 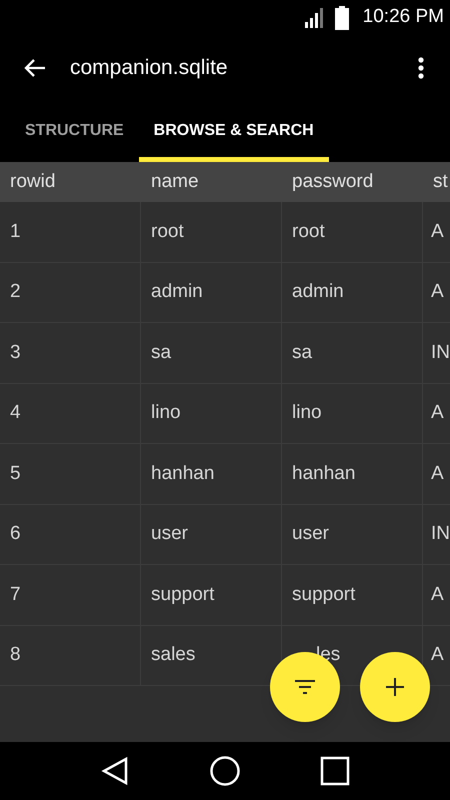 I want to click on table-cell-text: 7, so click(x=15, y=594).